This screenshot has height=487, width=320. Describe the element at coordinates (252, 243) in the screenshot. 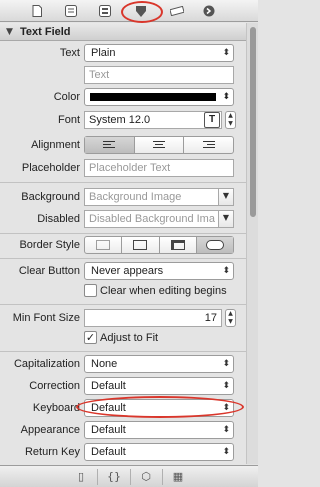

I see `scrollbar` at that location.